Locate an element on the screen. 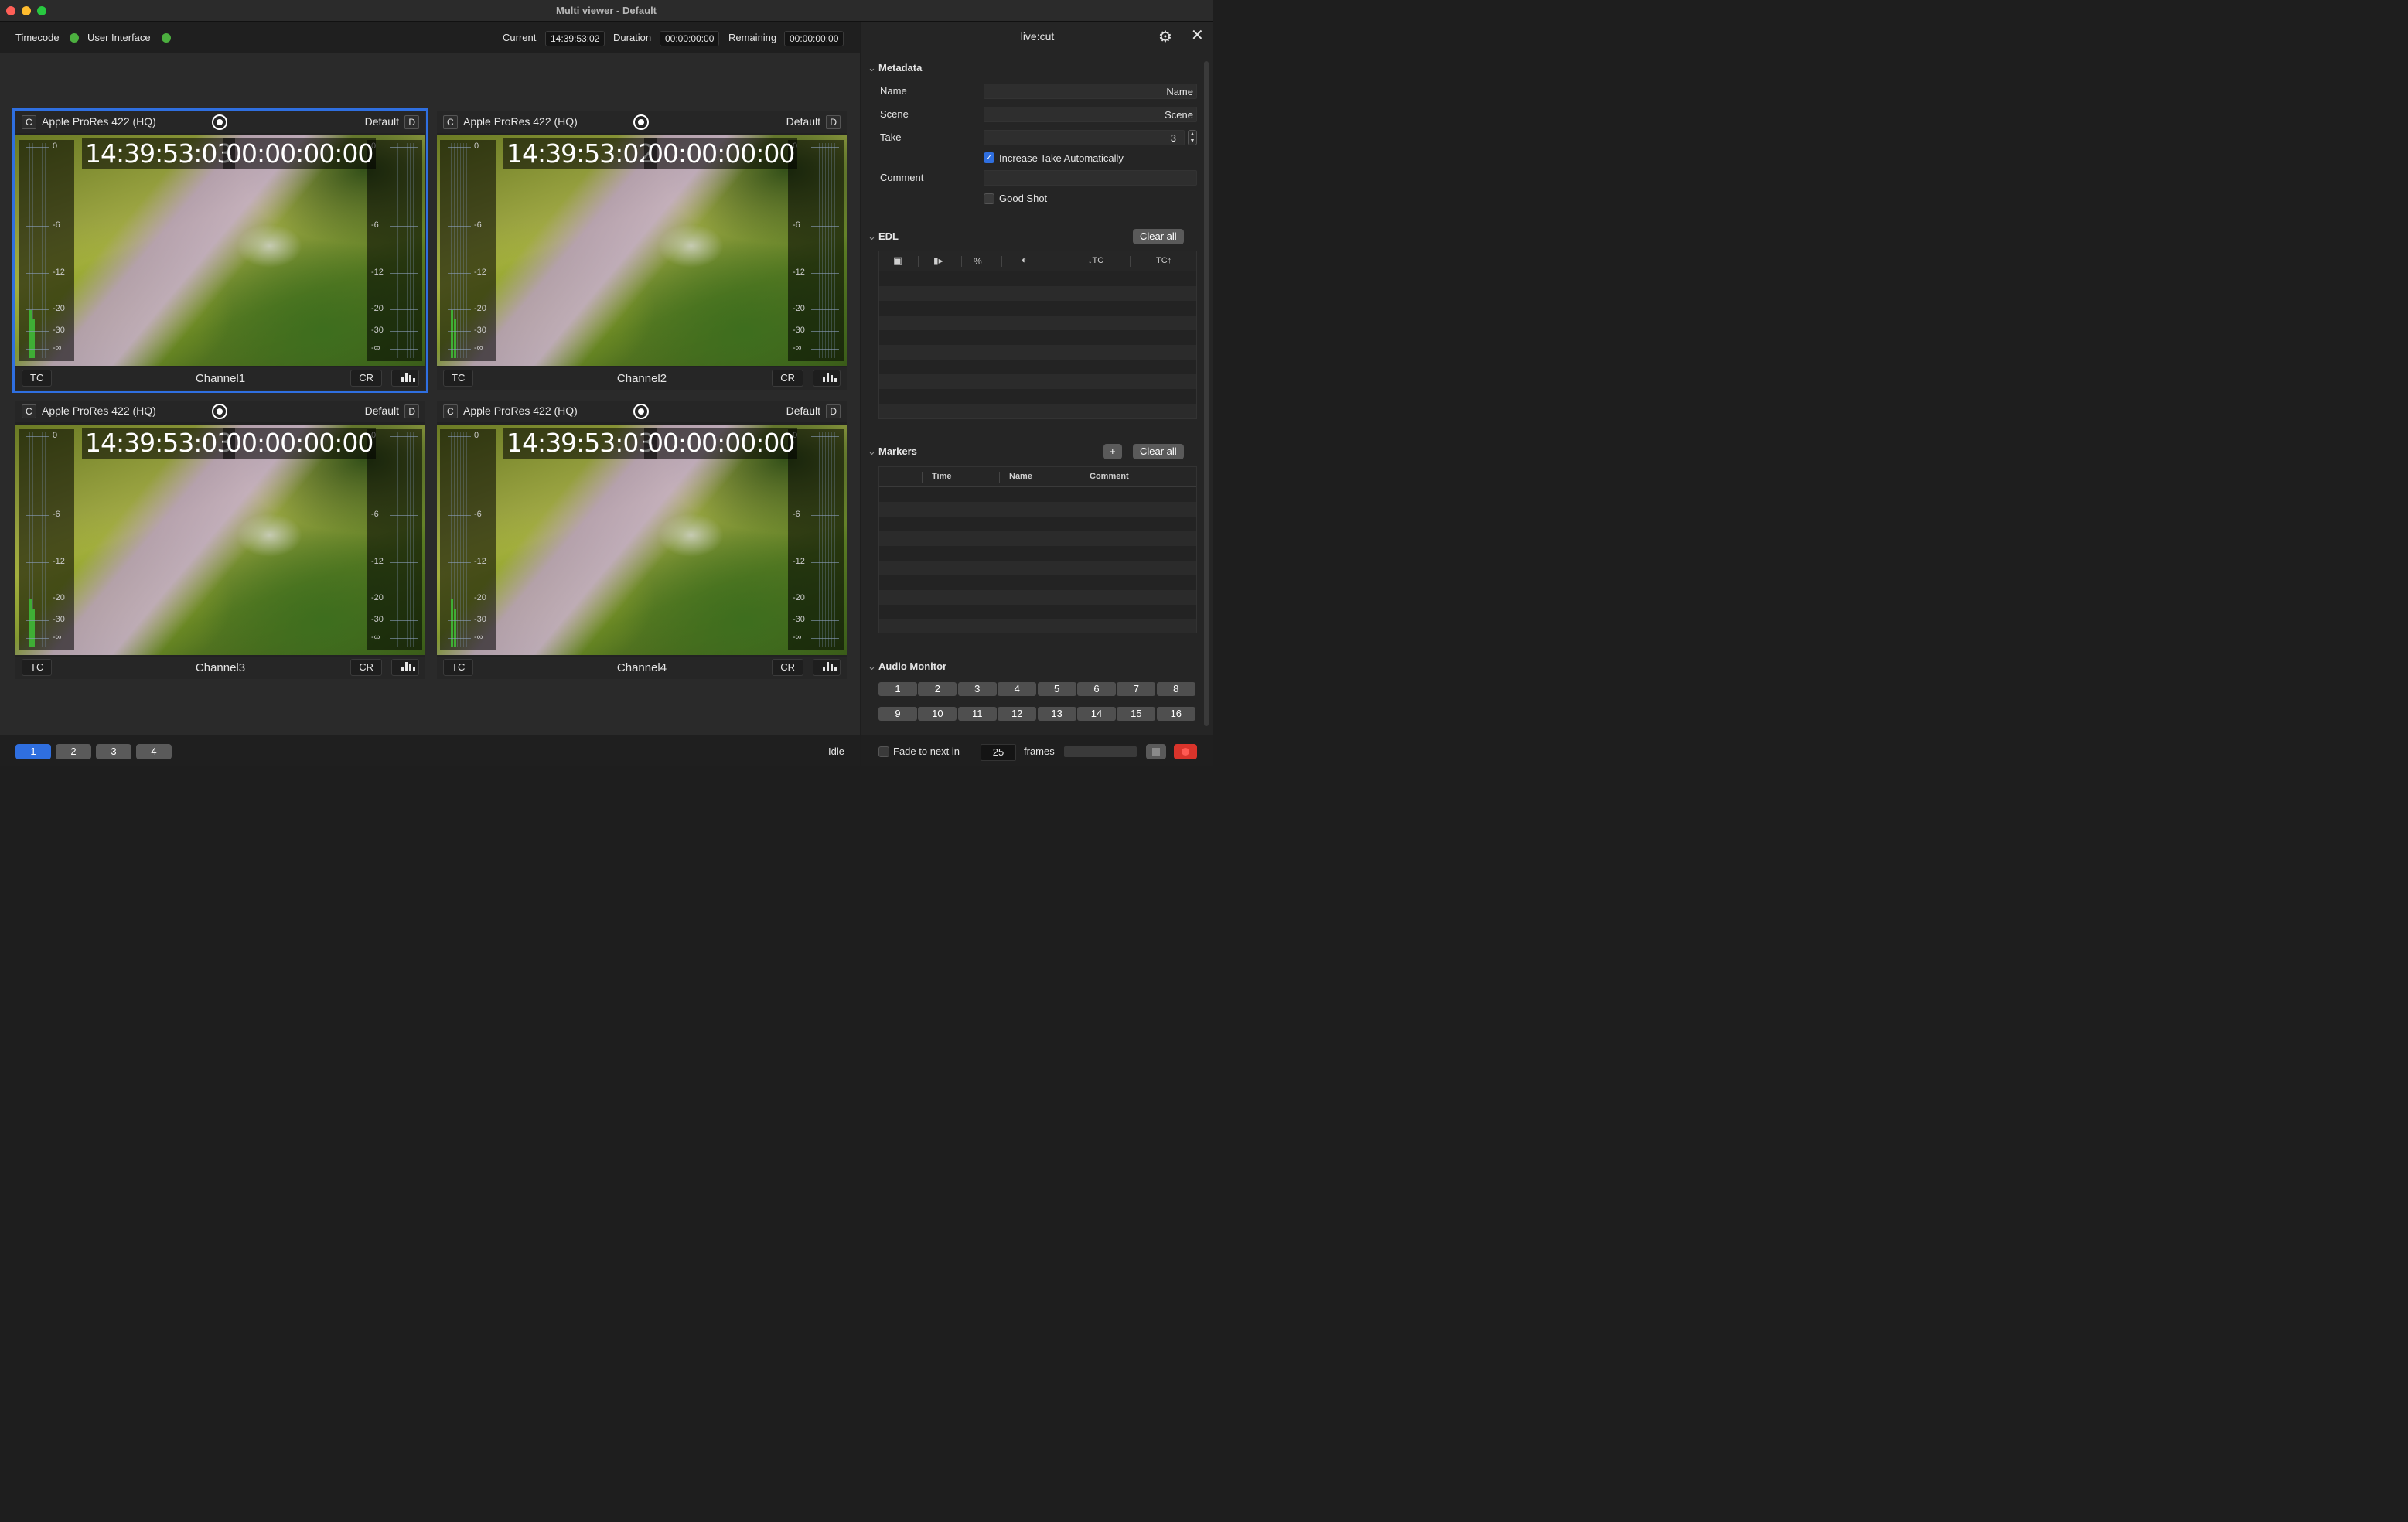 The width and height of the screenshot is (2408, 1522). edl-clear-all-button: Clear all is located at coordinates (1158, 236).